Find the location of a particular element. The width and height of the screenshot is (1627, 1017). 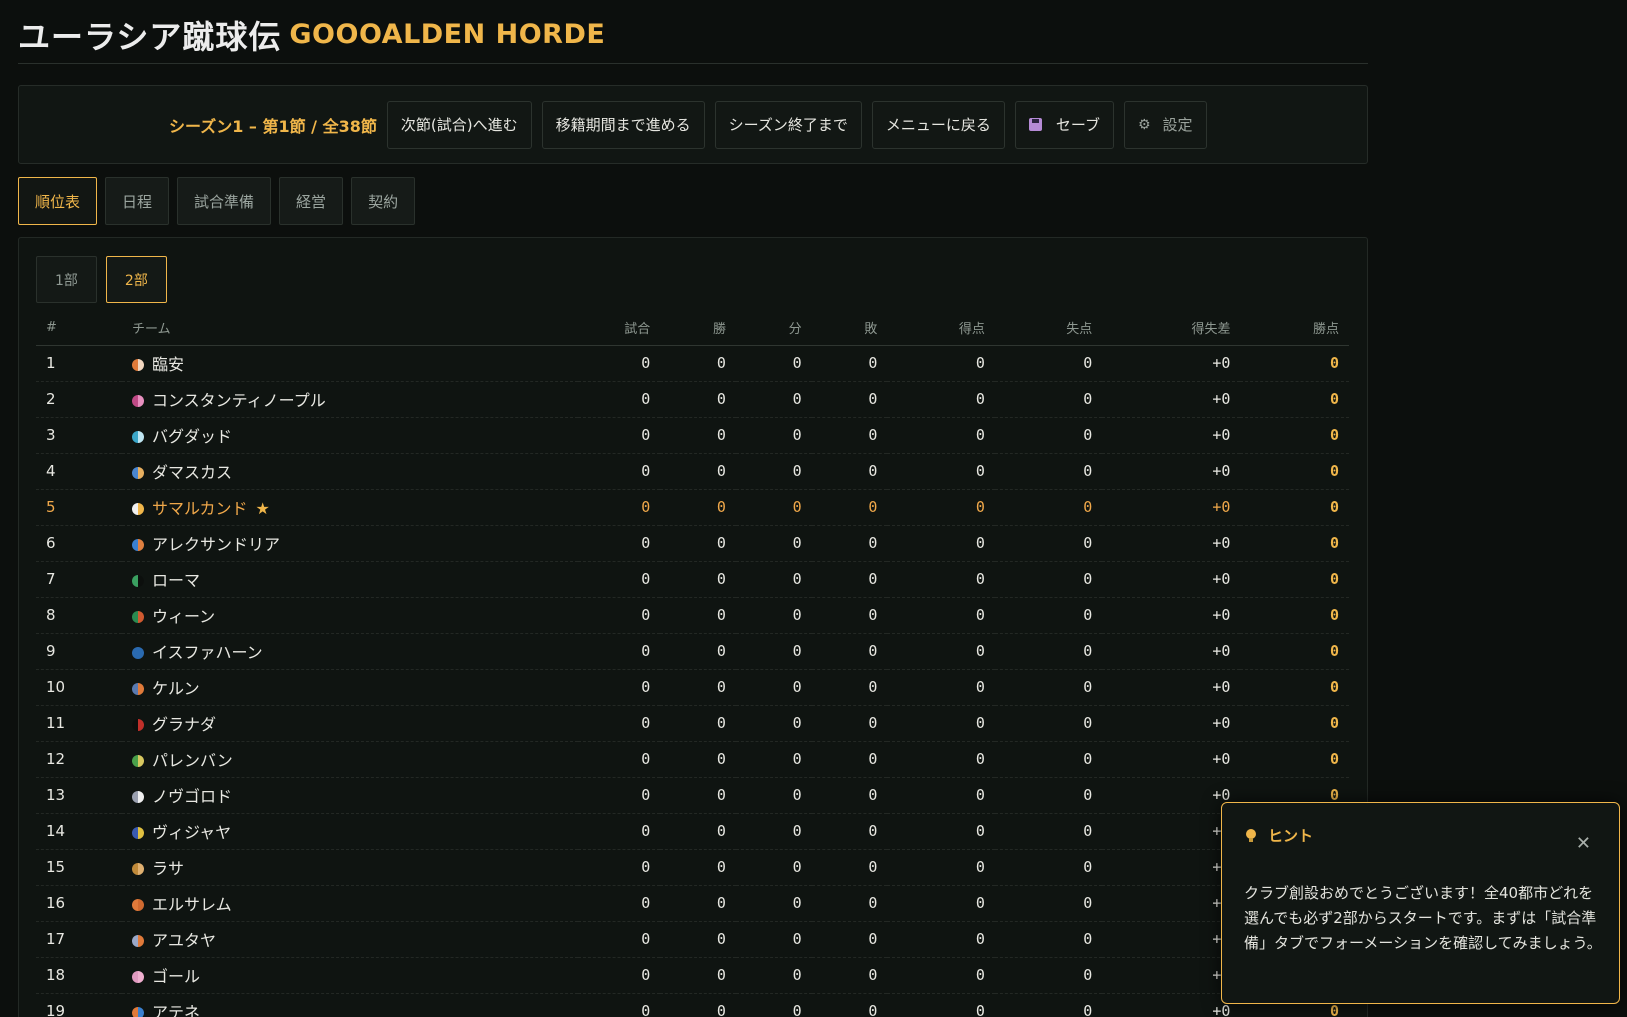

advance-to-season-end-button: シーズン終了まで is located at coordinates (788, 124).